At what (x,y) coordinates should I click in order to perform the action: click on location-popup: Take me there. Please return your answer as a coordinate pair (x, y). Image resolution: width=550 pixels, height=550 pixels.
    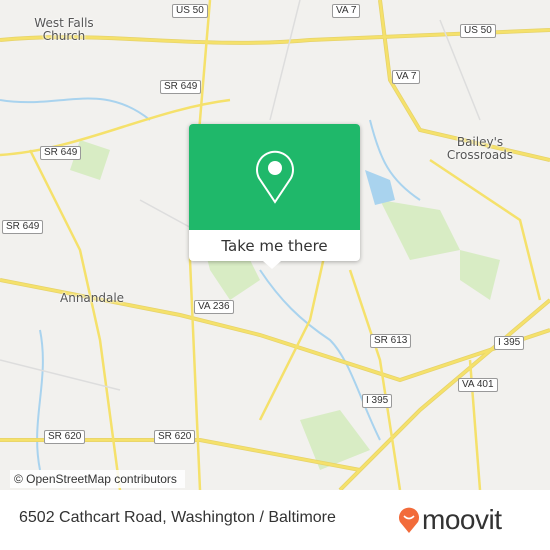
    Looking at the image, I should click on (274, 196).